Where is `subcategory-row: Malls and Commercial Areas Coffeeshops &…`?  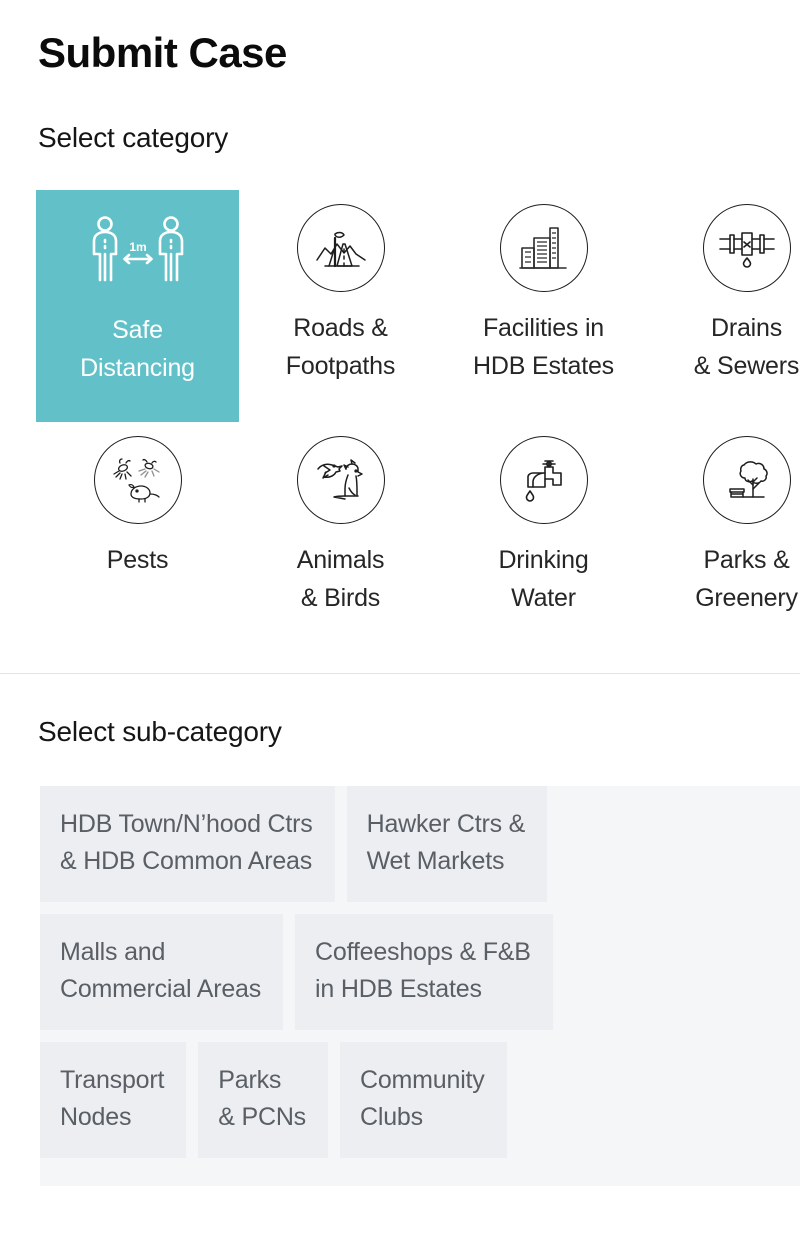 subcategory-row: Malls and Commercial Areas Coffeeshops &… is located at coordinates (420, 972).